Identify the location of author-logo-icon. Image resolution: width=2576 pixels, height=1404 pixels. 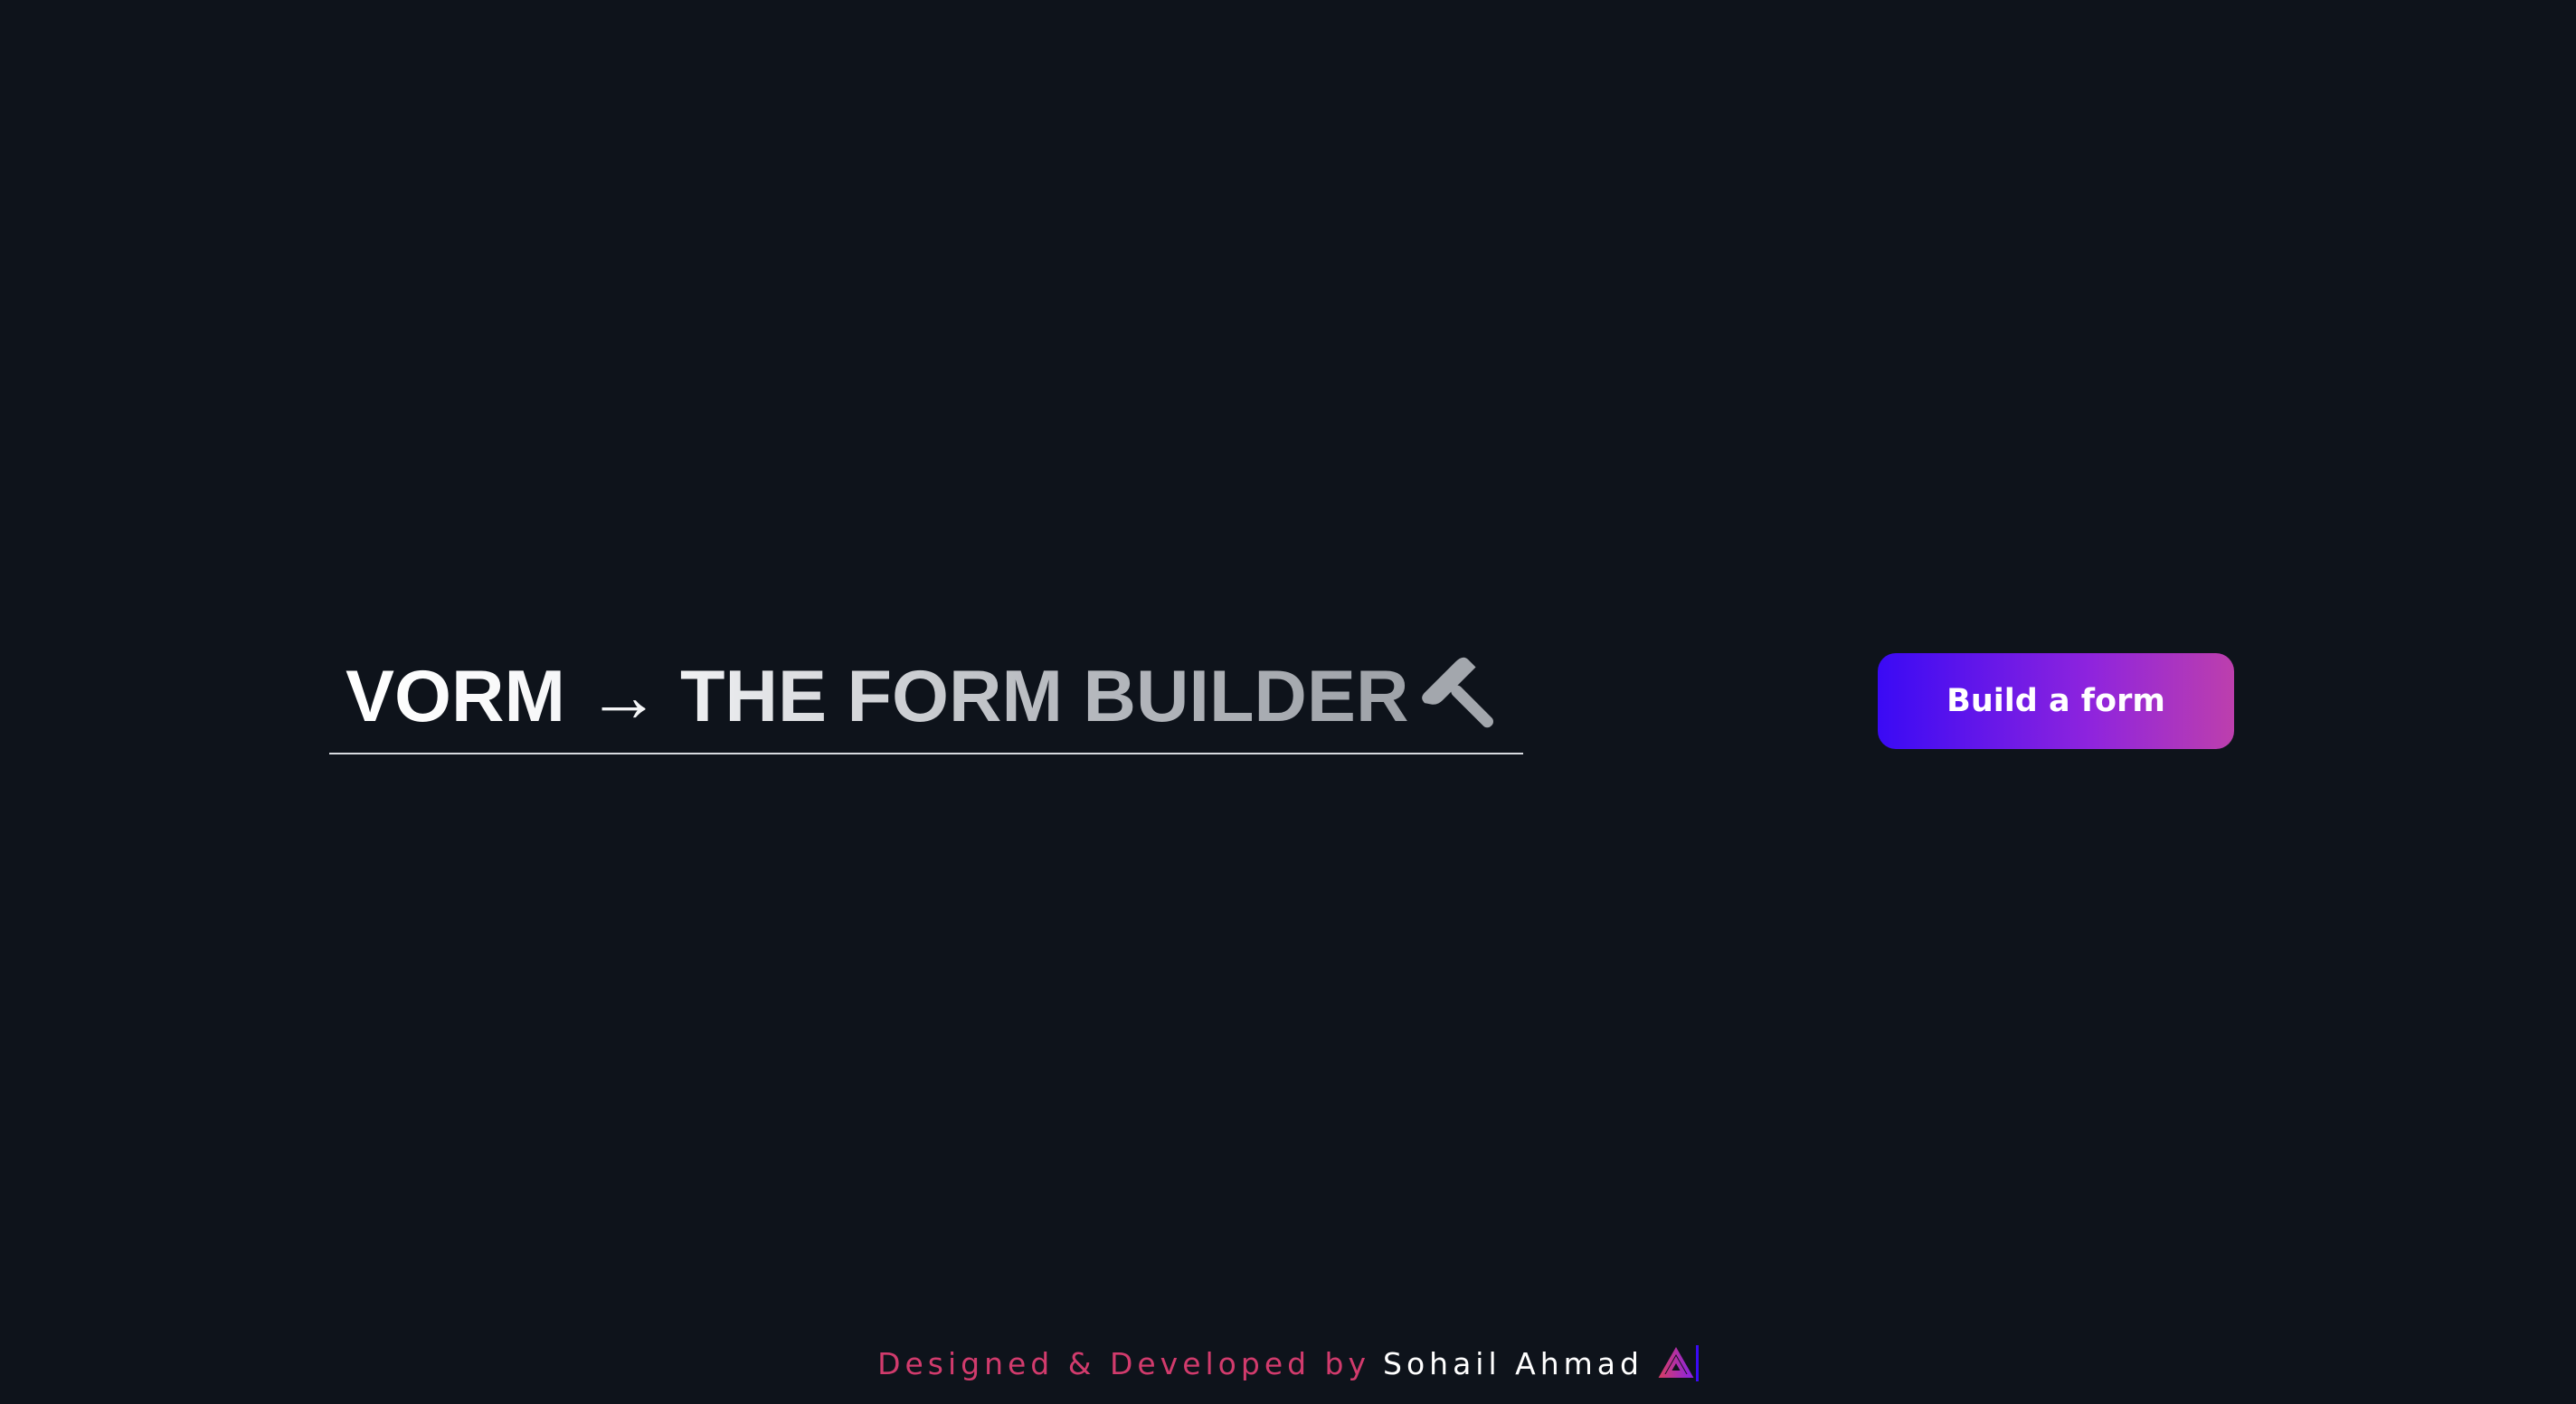
(1676, 1363).